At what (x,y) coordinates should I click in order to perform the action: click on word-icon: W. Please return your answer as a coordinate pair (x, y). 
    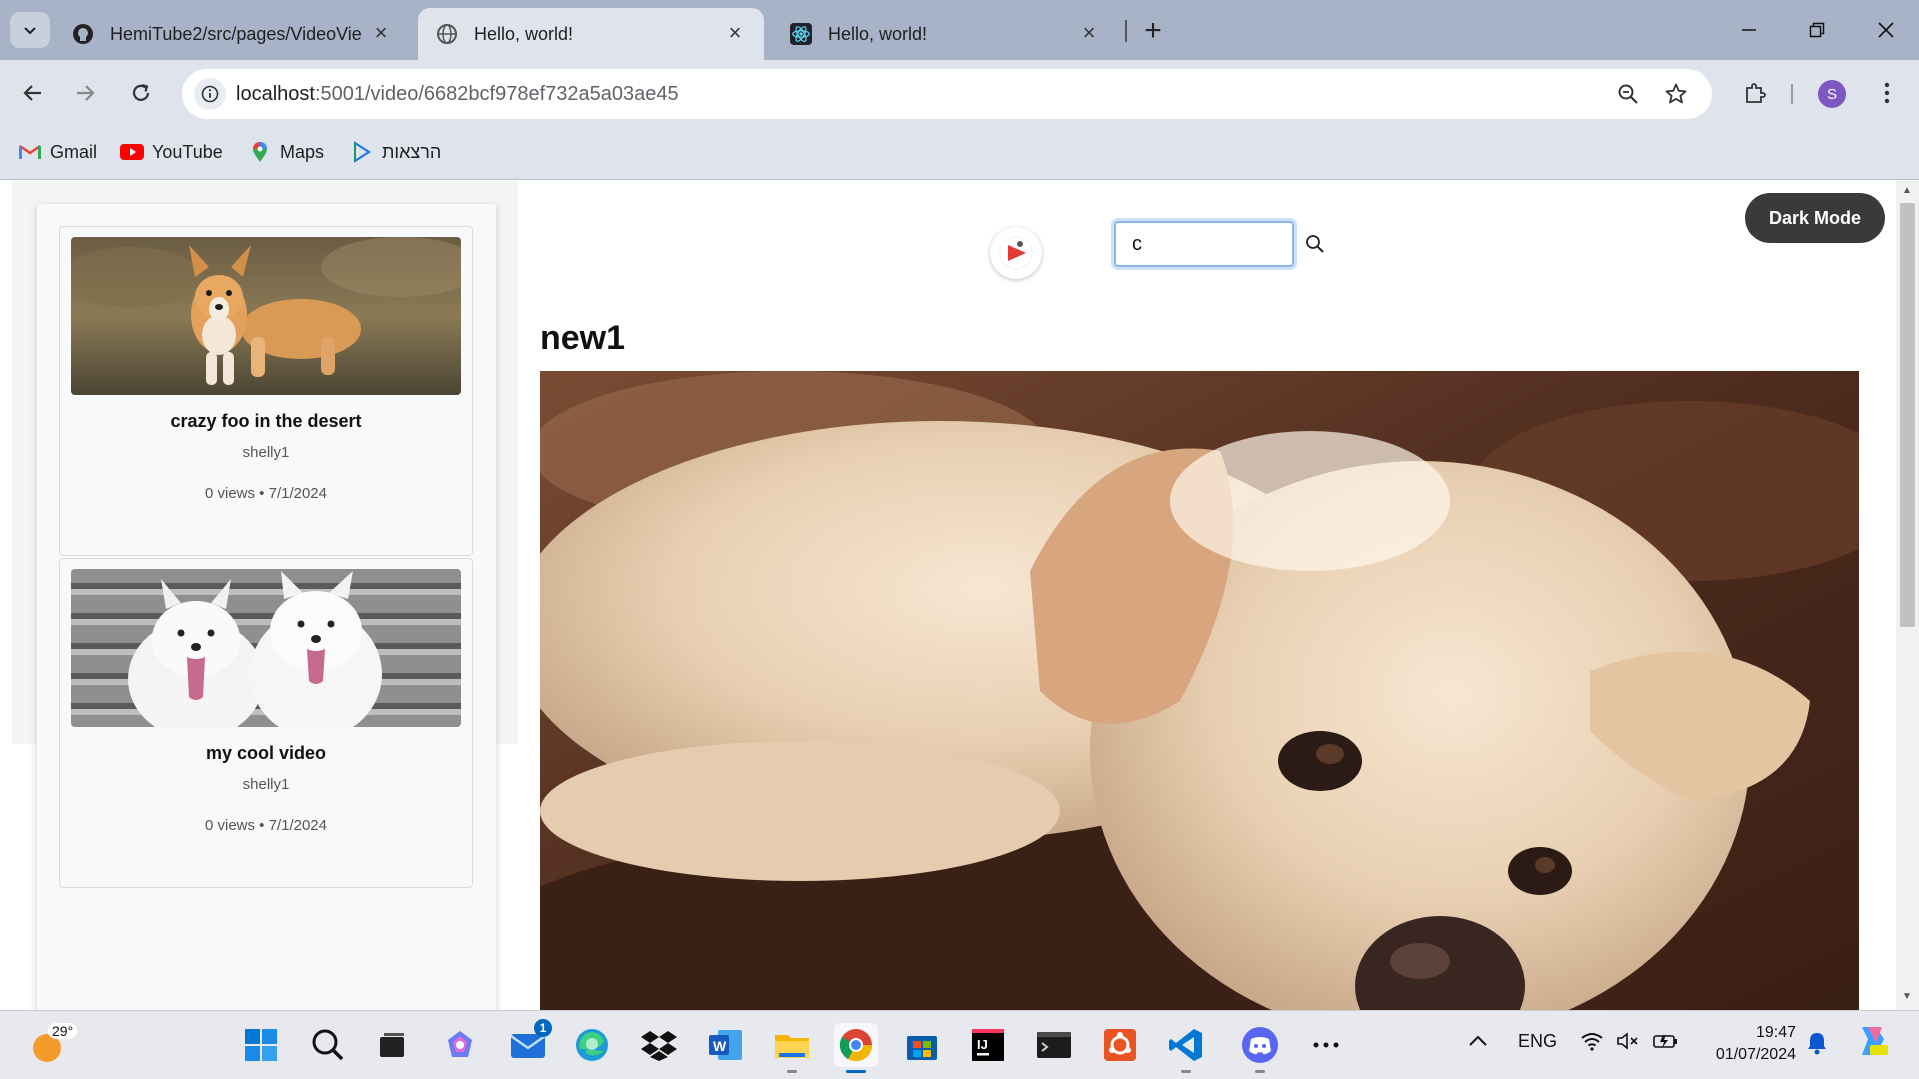
    Looking at the image, I should click on (726, 1045).